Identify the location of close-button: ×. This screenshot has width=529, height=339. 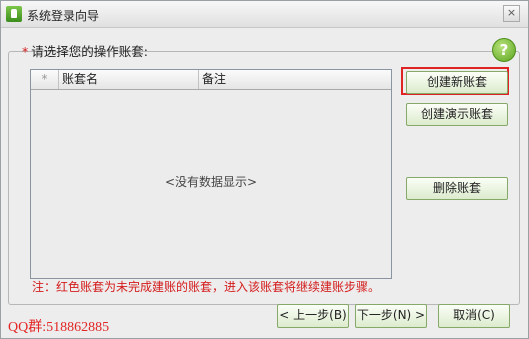
(511, 13).